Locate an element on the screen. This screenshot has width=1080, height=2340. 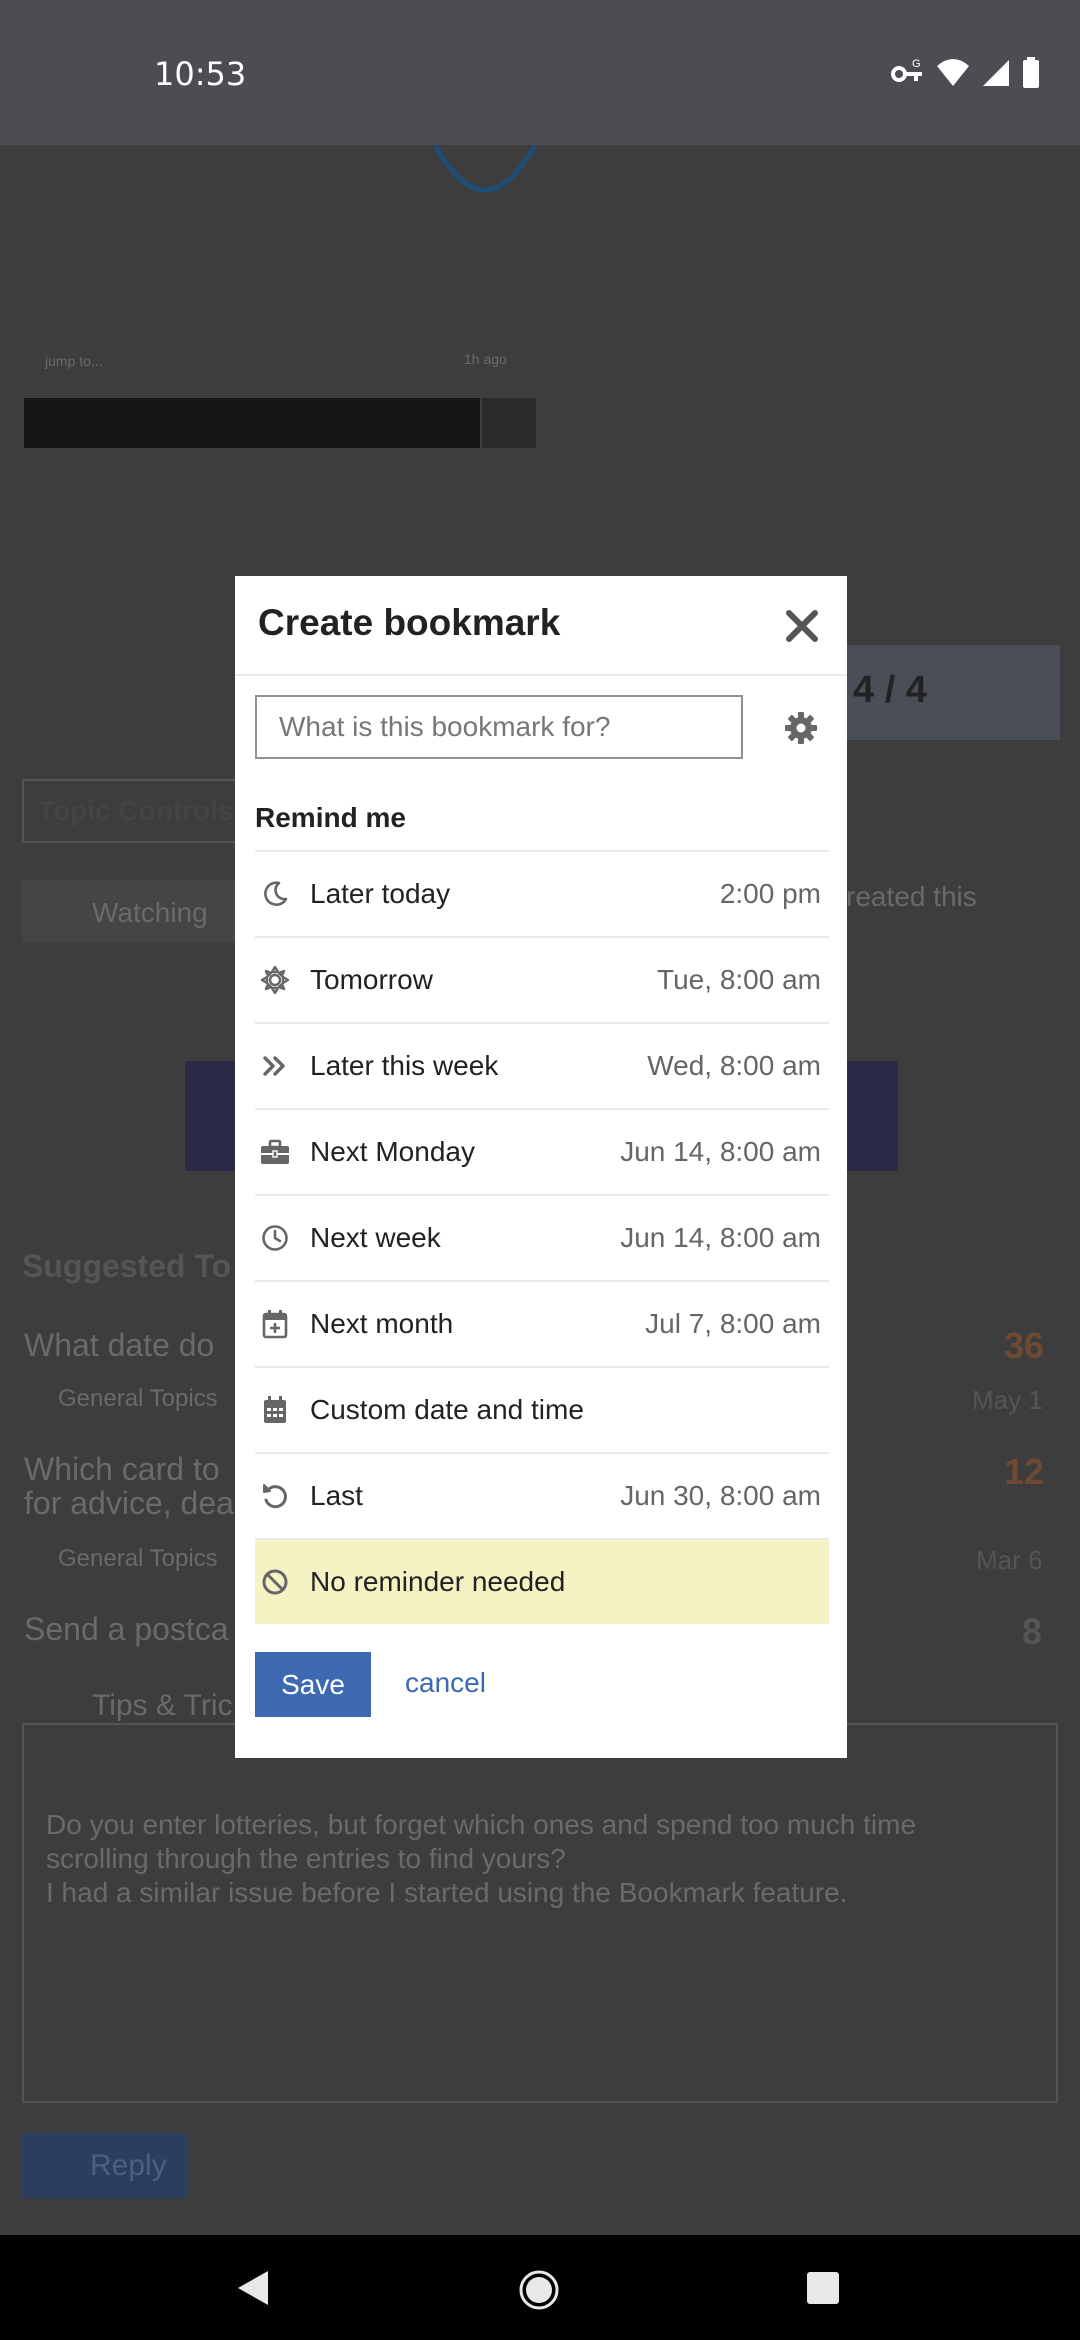
vpn-key-icon: G is located at coordinates (906, 70).